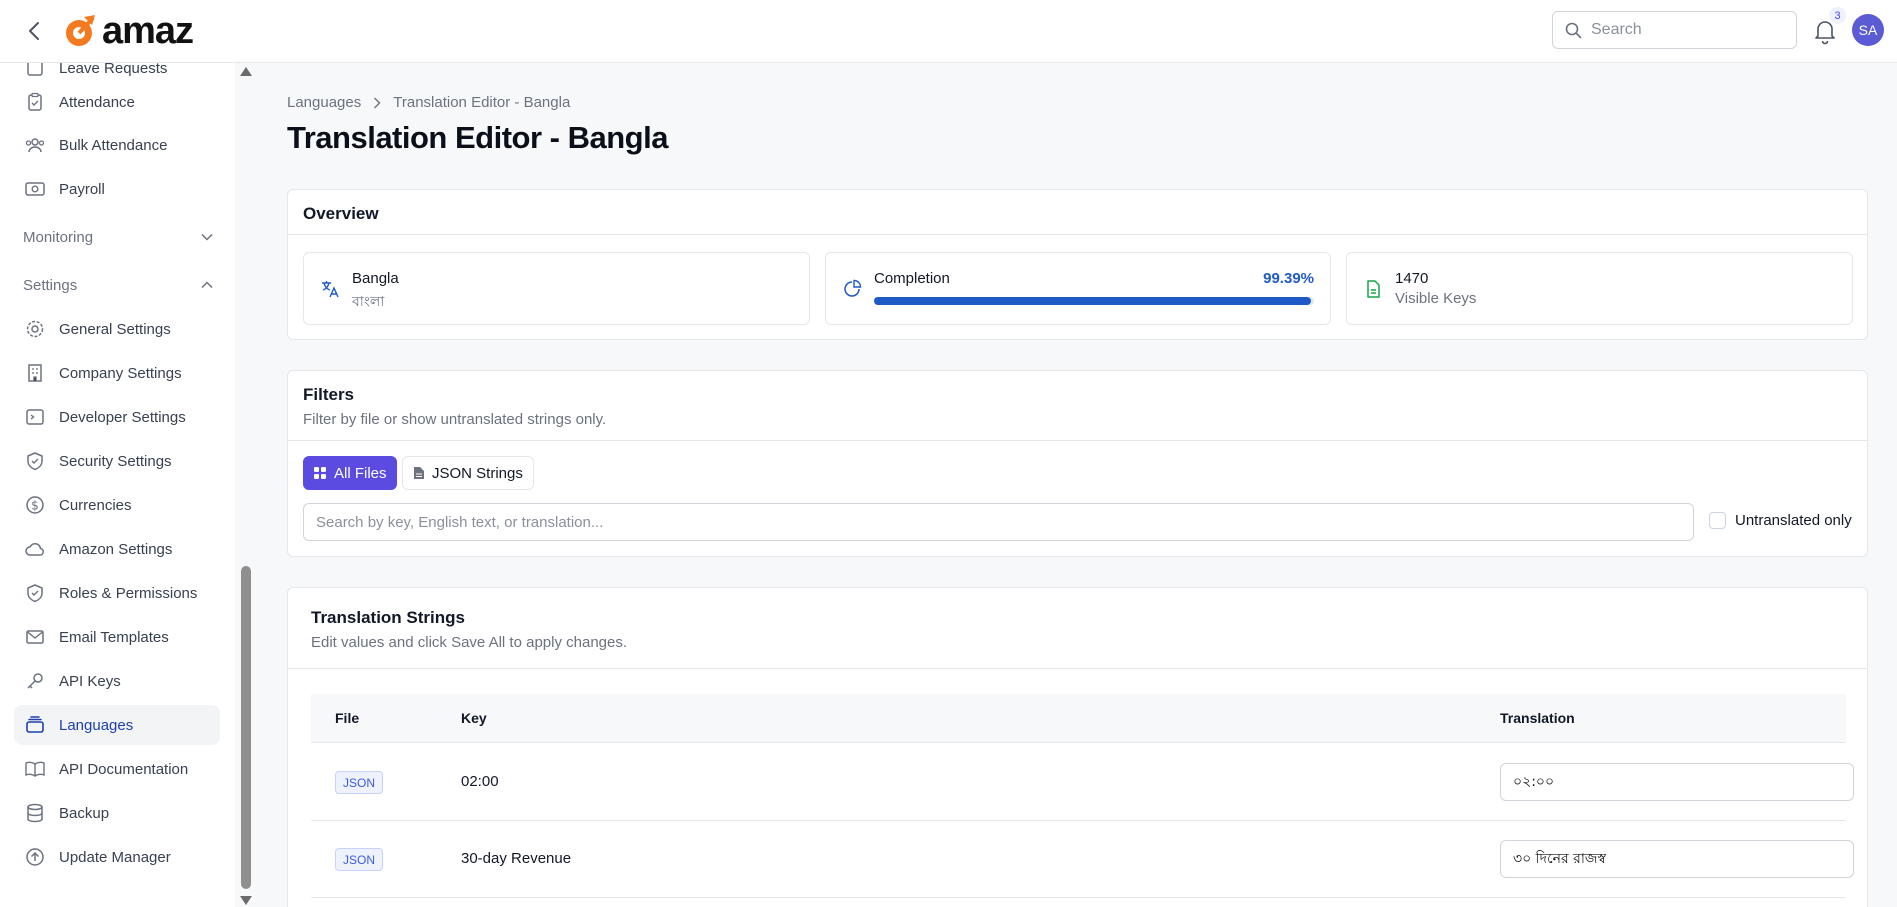  Describe the element at coordinates (477, 137) in the screenshot. I see `page-title: Translation Editor - Bangla` at that location.